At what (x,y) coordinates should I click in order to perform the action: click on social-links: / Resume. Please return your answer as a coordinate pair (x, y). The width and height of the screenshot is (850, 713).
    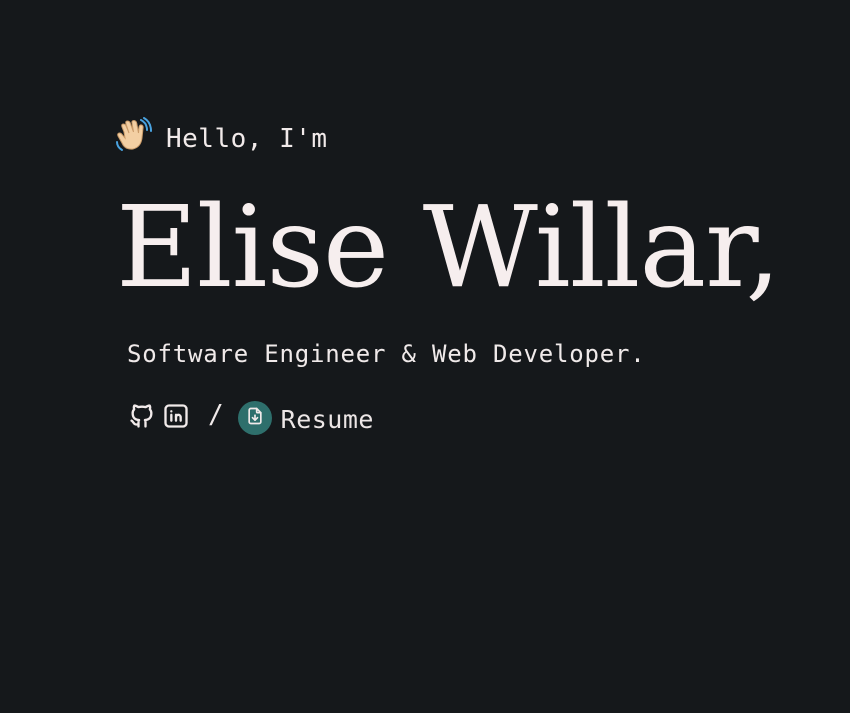
    Looking at the image, I should click on (251, 418).